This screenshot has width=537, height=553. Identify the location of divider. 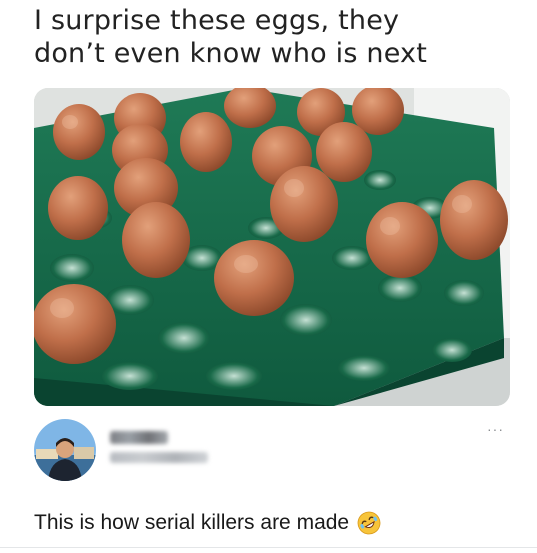
(268, 547).